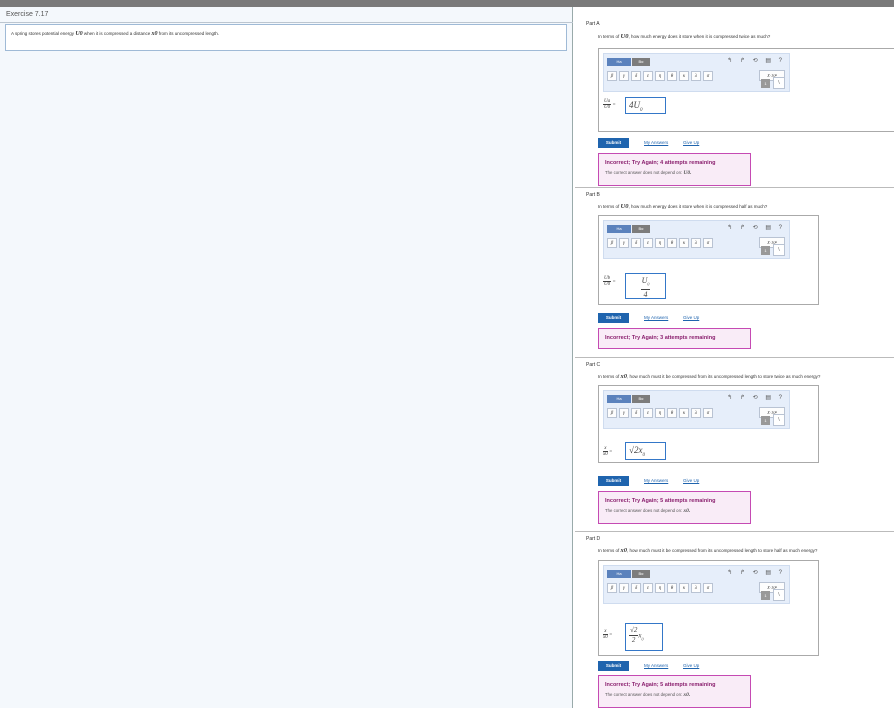 Image resolution: width=894 pixels, height=708 pixels. Describe the element at coordinates (645, 451) in the screenshot. I see `answer-input: √2x0` at that location.